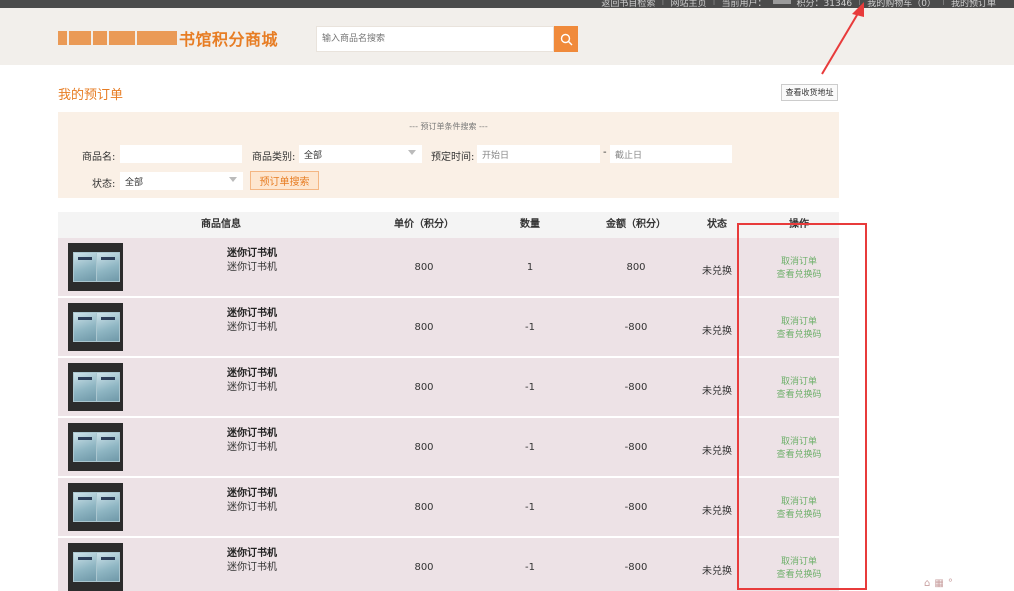  I want to click on product-search, so click(435, 39).